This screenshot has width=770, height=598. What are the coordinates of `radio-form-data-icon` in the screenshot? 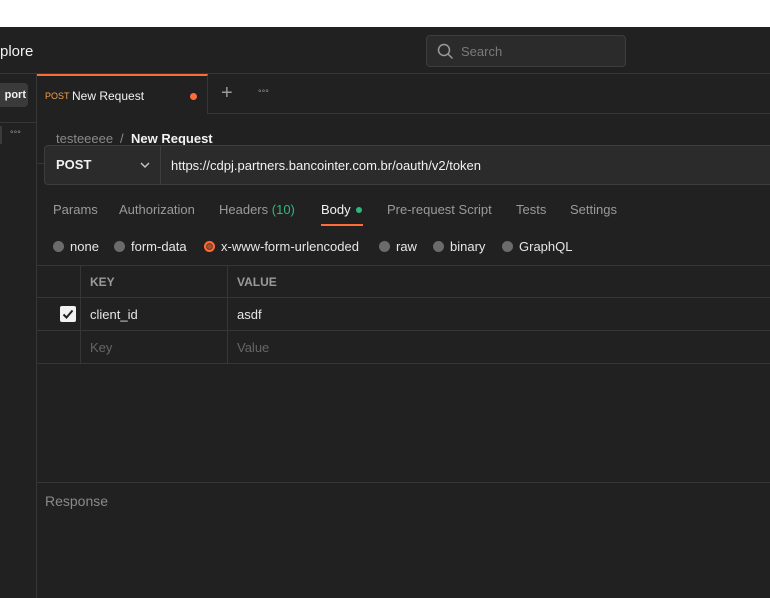 It's located at (119, 246).